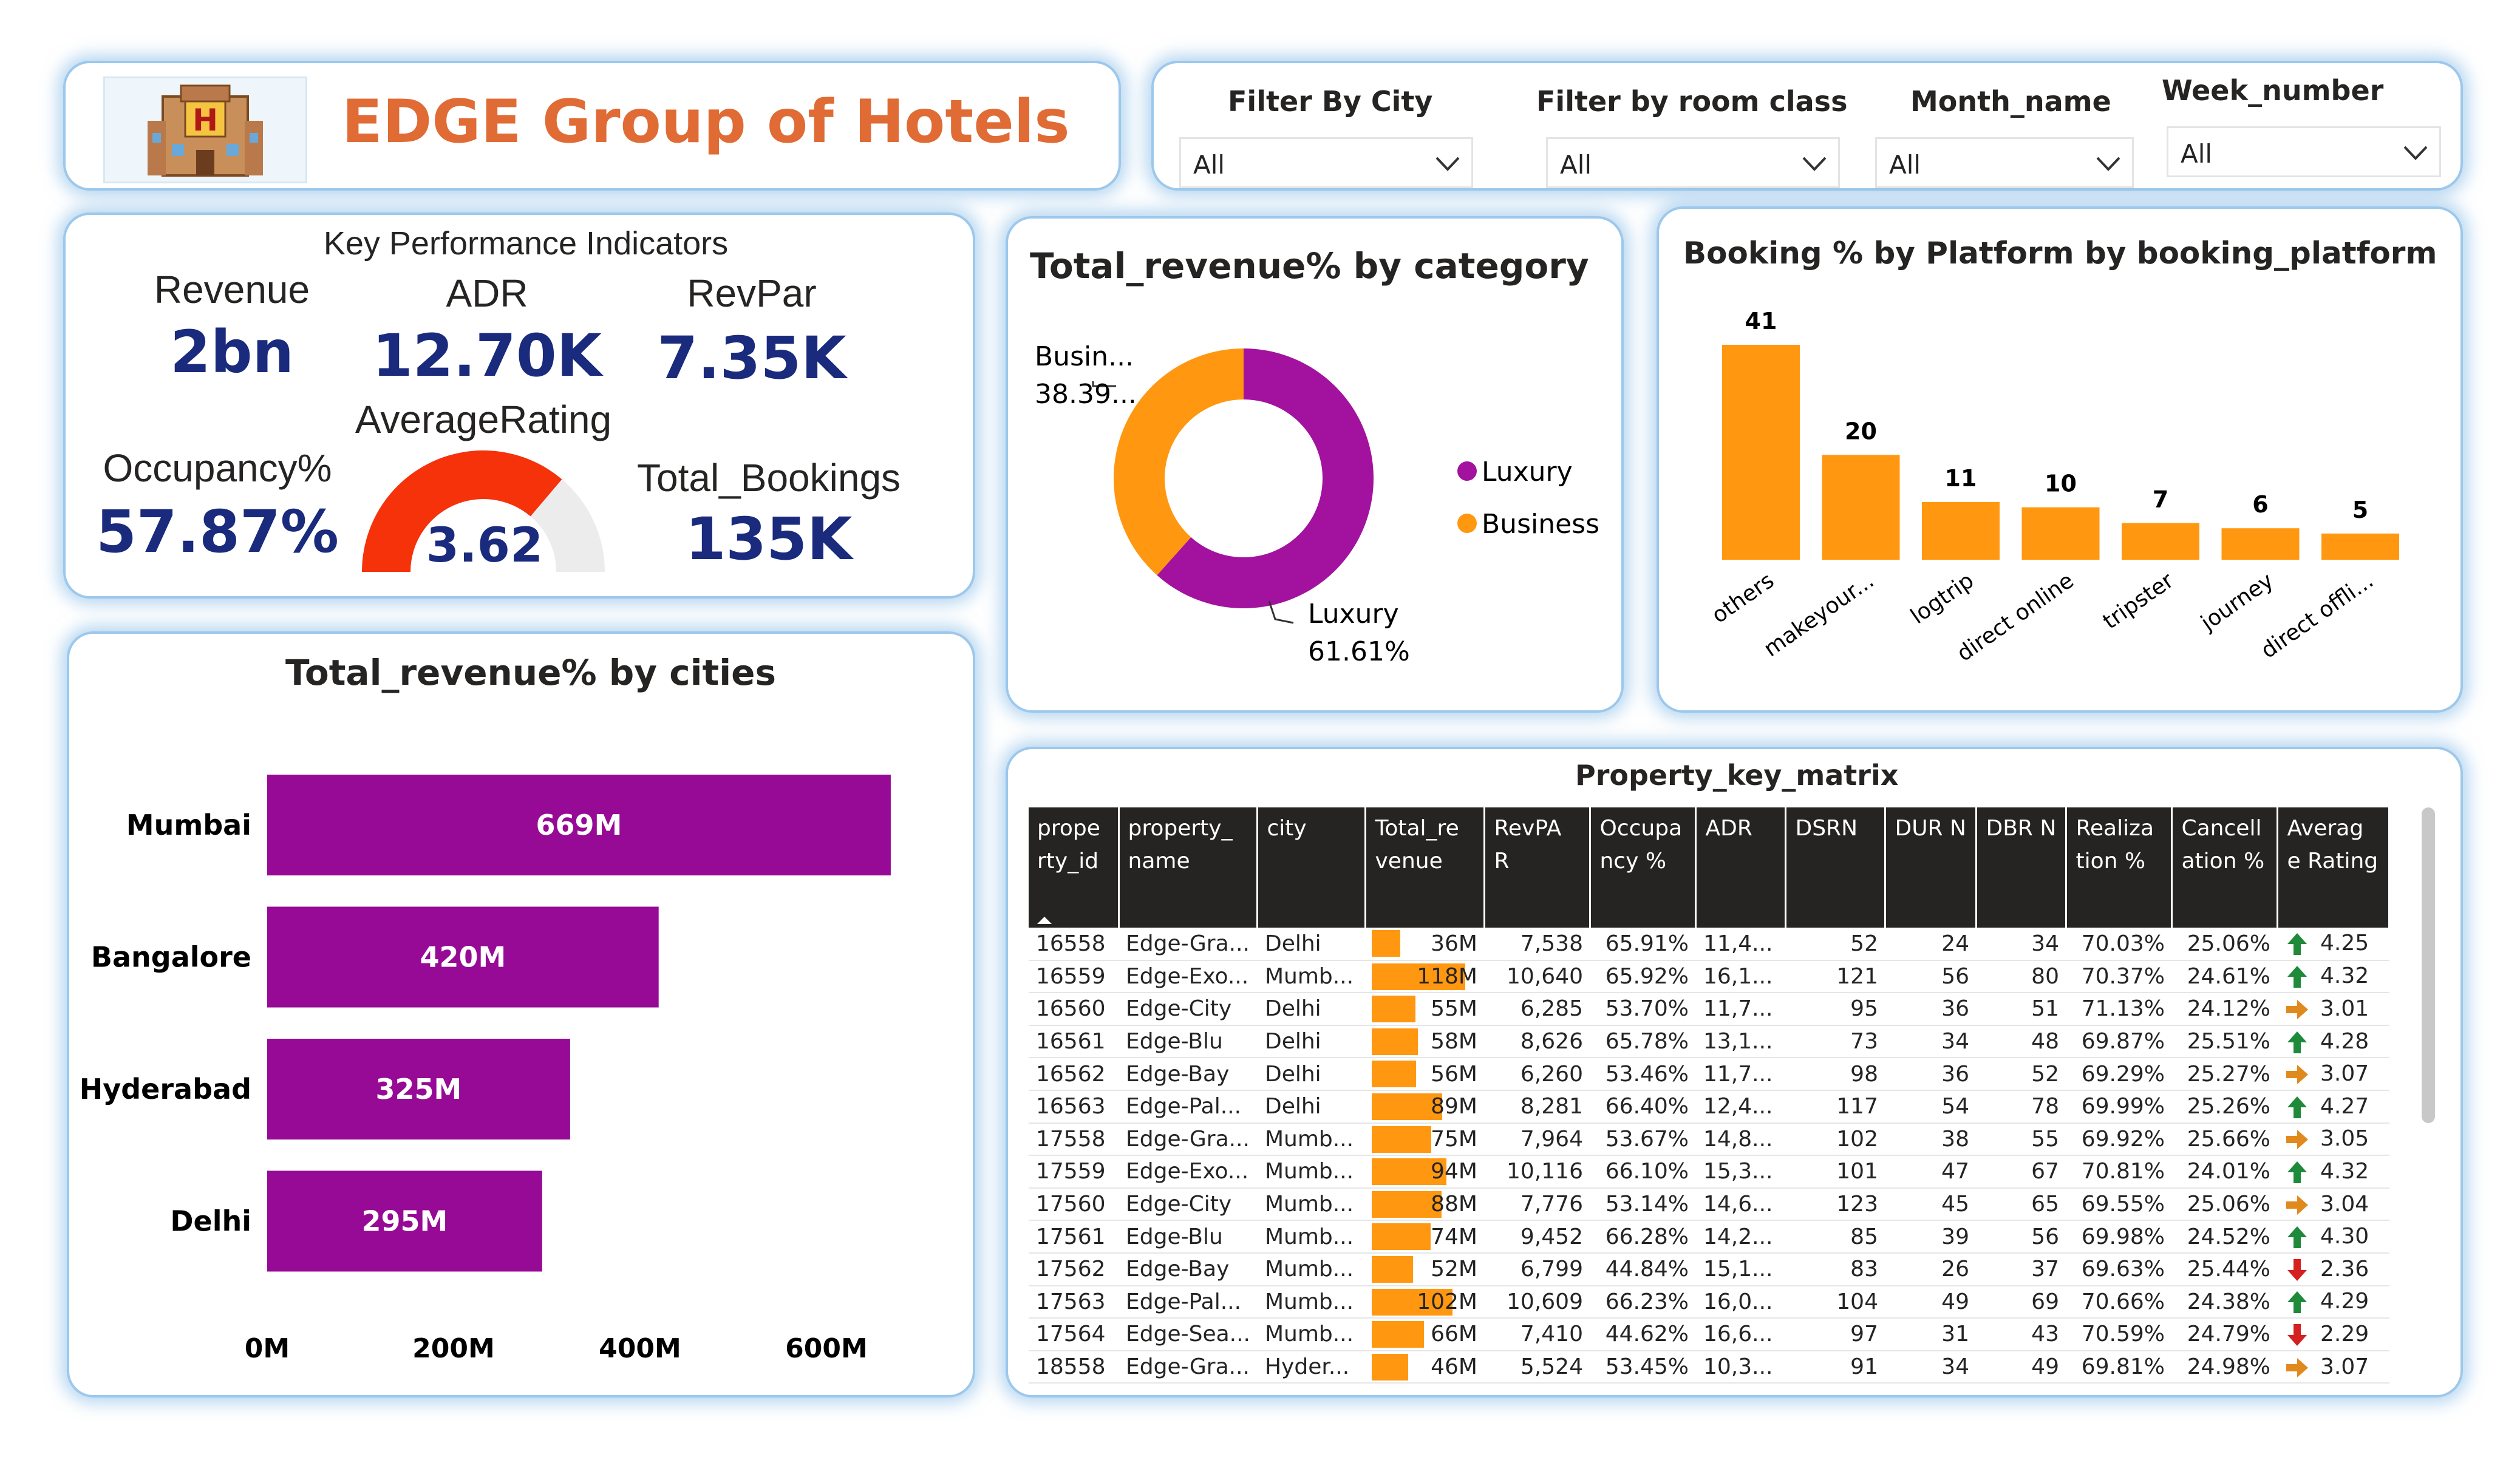 The width and height of the screenshot is (2520, 1457). Describe the element at coordinates (2224, 1334) in the screenshot. I see `table-cell: 24.79%` at that location.